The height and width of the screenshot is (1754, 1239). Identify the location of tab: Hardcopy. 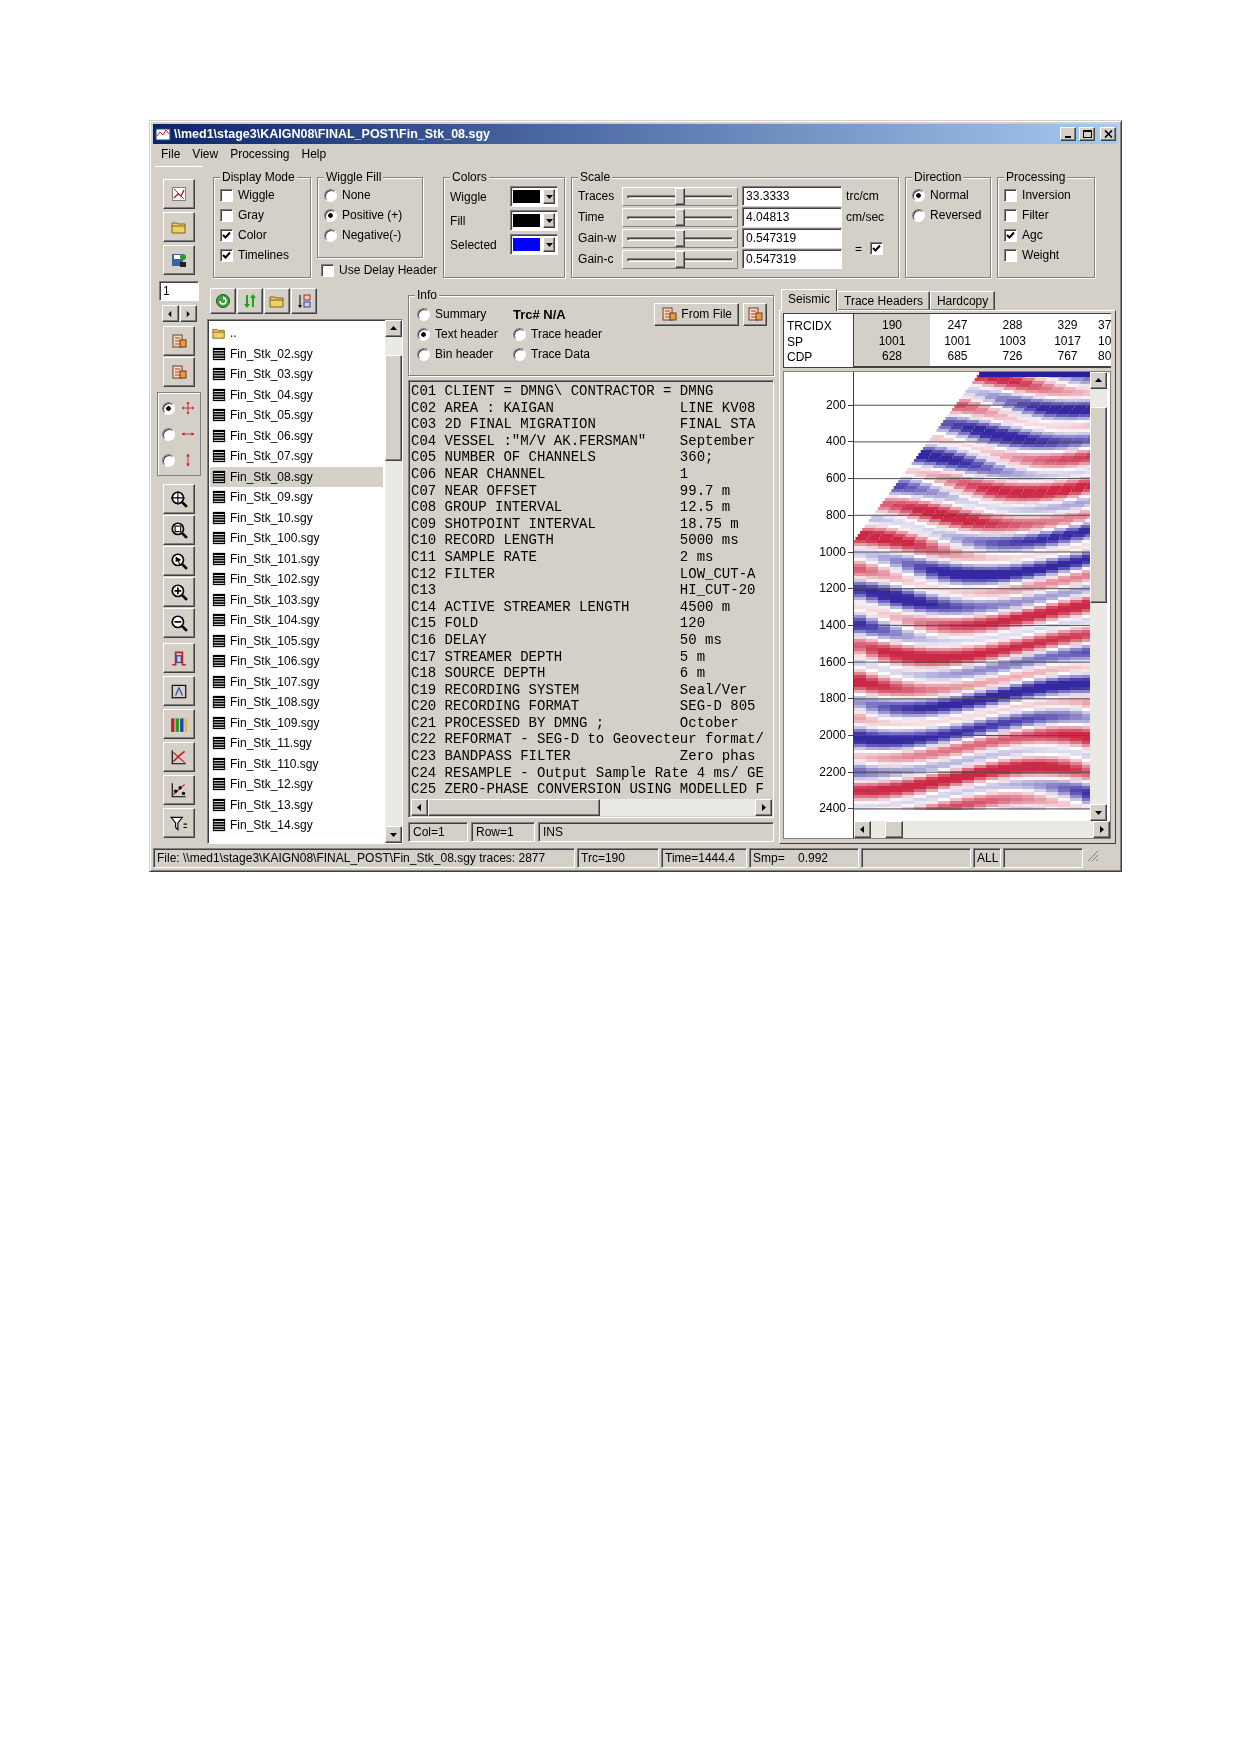
(962, 300).